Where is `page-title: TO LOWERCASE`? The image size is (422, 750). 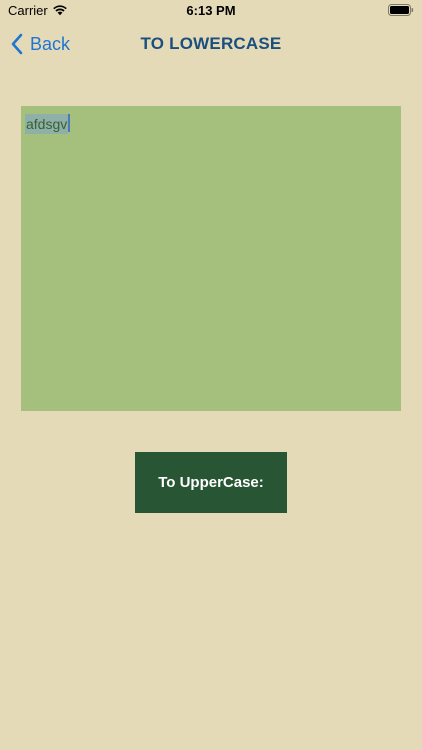 page-title: TO LOWERCASE is located at coordinates (211, 43).